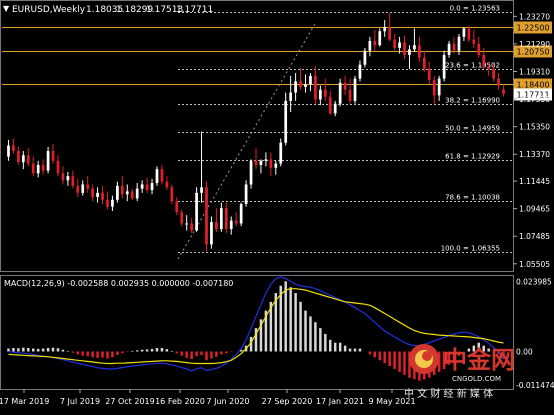 This screenshot has height=415, width=554. I want to click on watermark-slogan: 中 文 财 经 新 媒 体, so click(448, 393).